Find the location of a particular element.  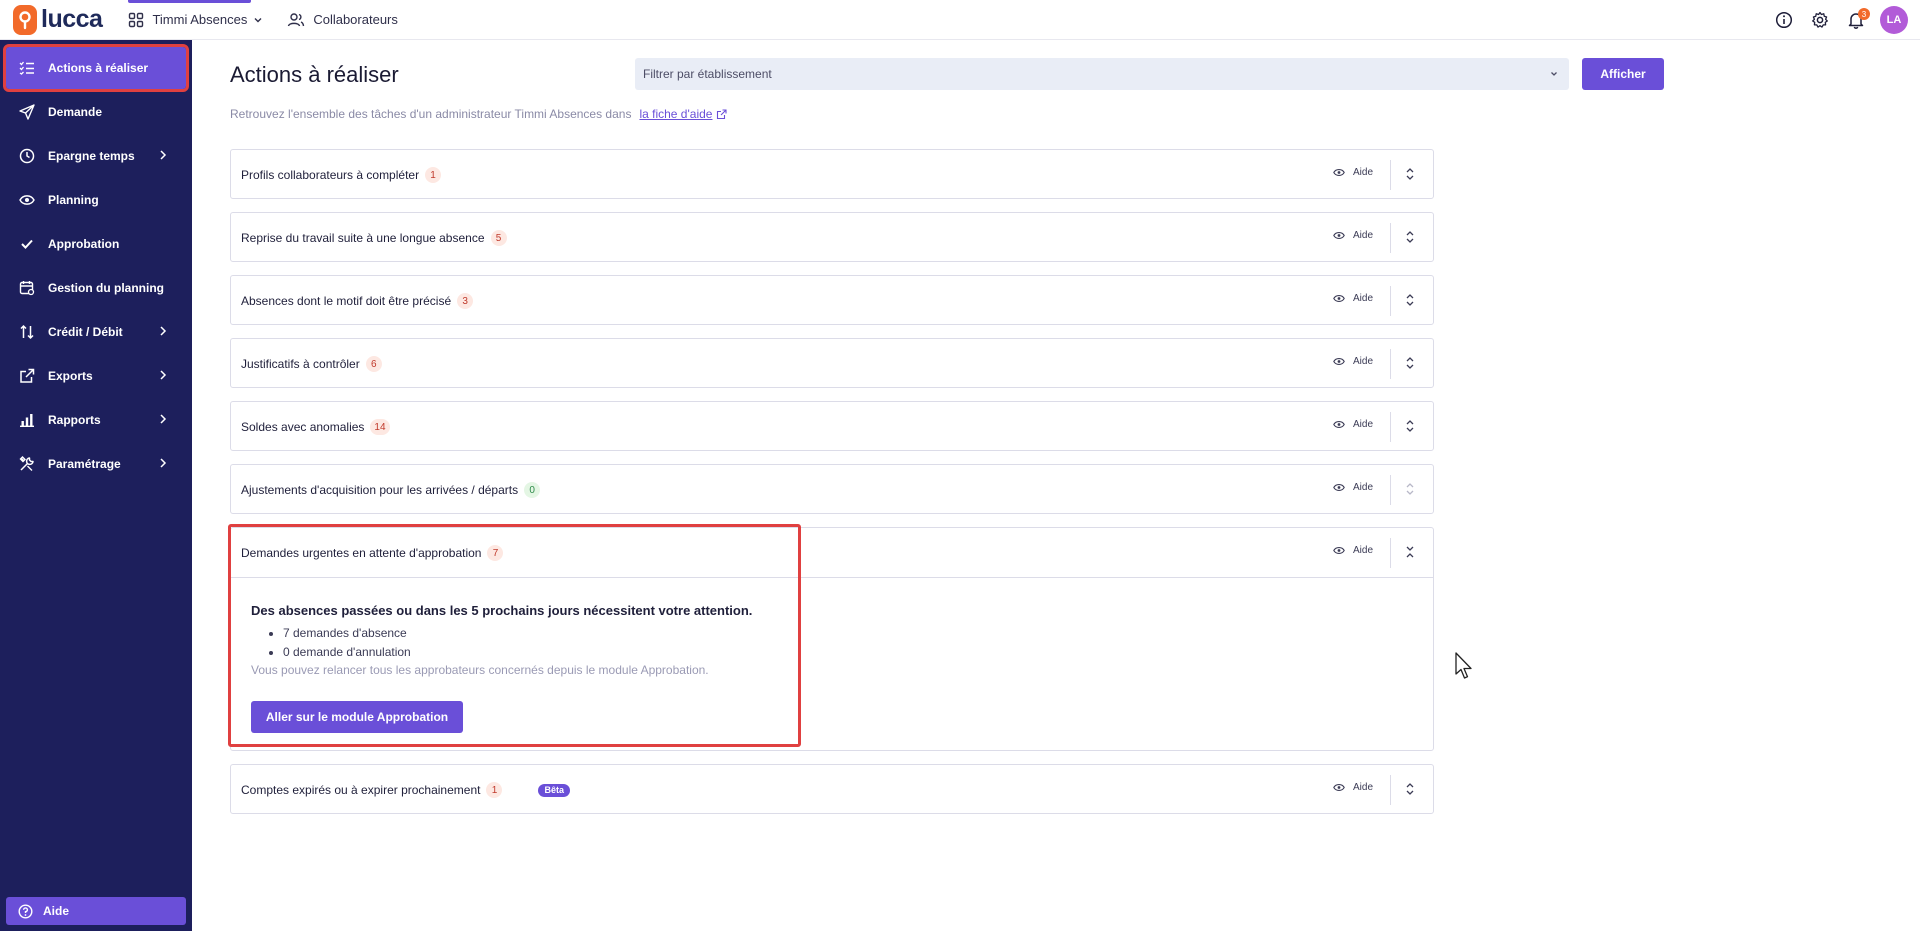

go-to-approbation-button: Aller sur le module Approbation is located at coordinates (357, 717).